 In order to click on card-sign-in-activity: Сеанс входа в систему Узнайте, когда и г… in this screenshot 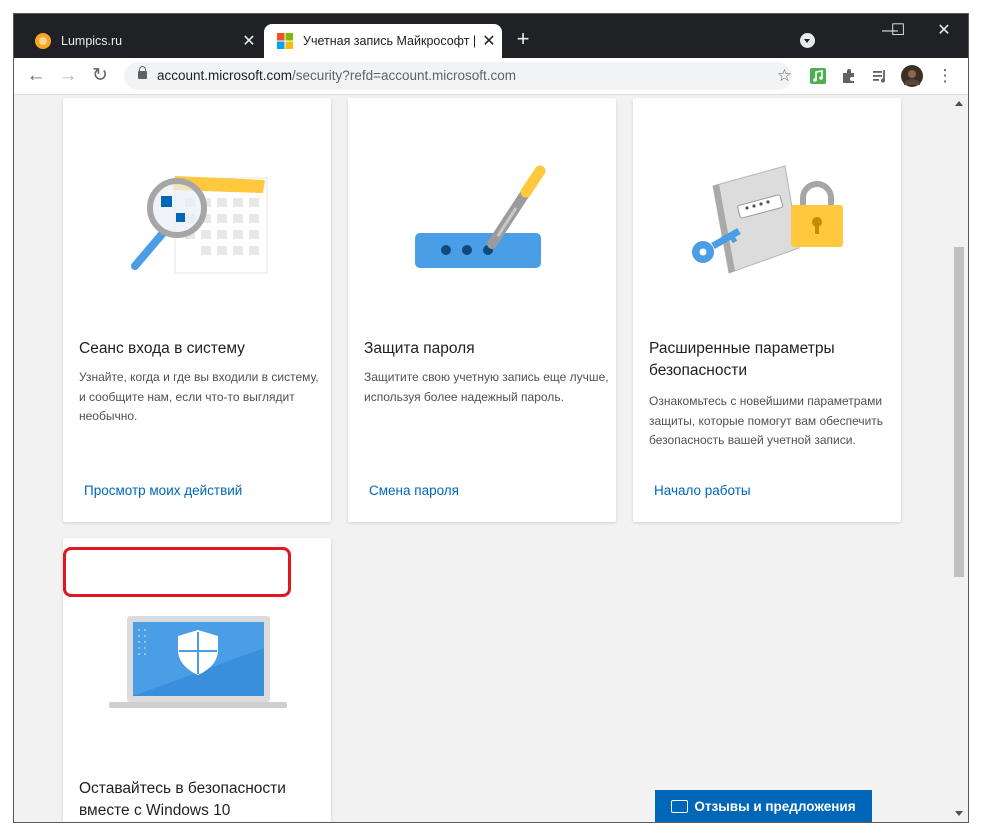, I will do `click(197, 310)`.